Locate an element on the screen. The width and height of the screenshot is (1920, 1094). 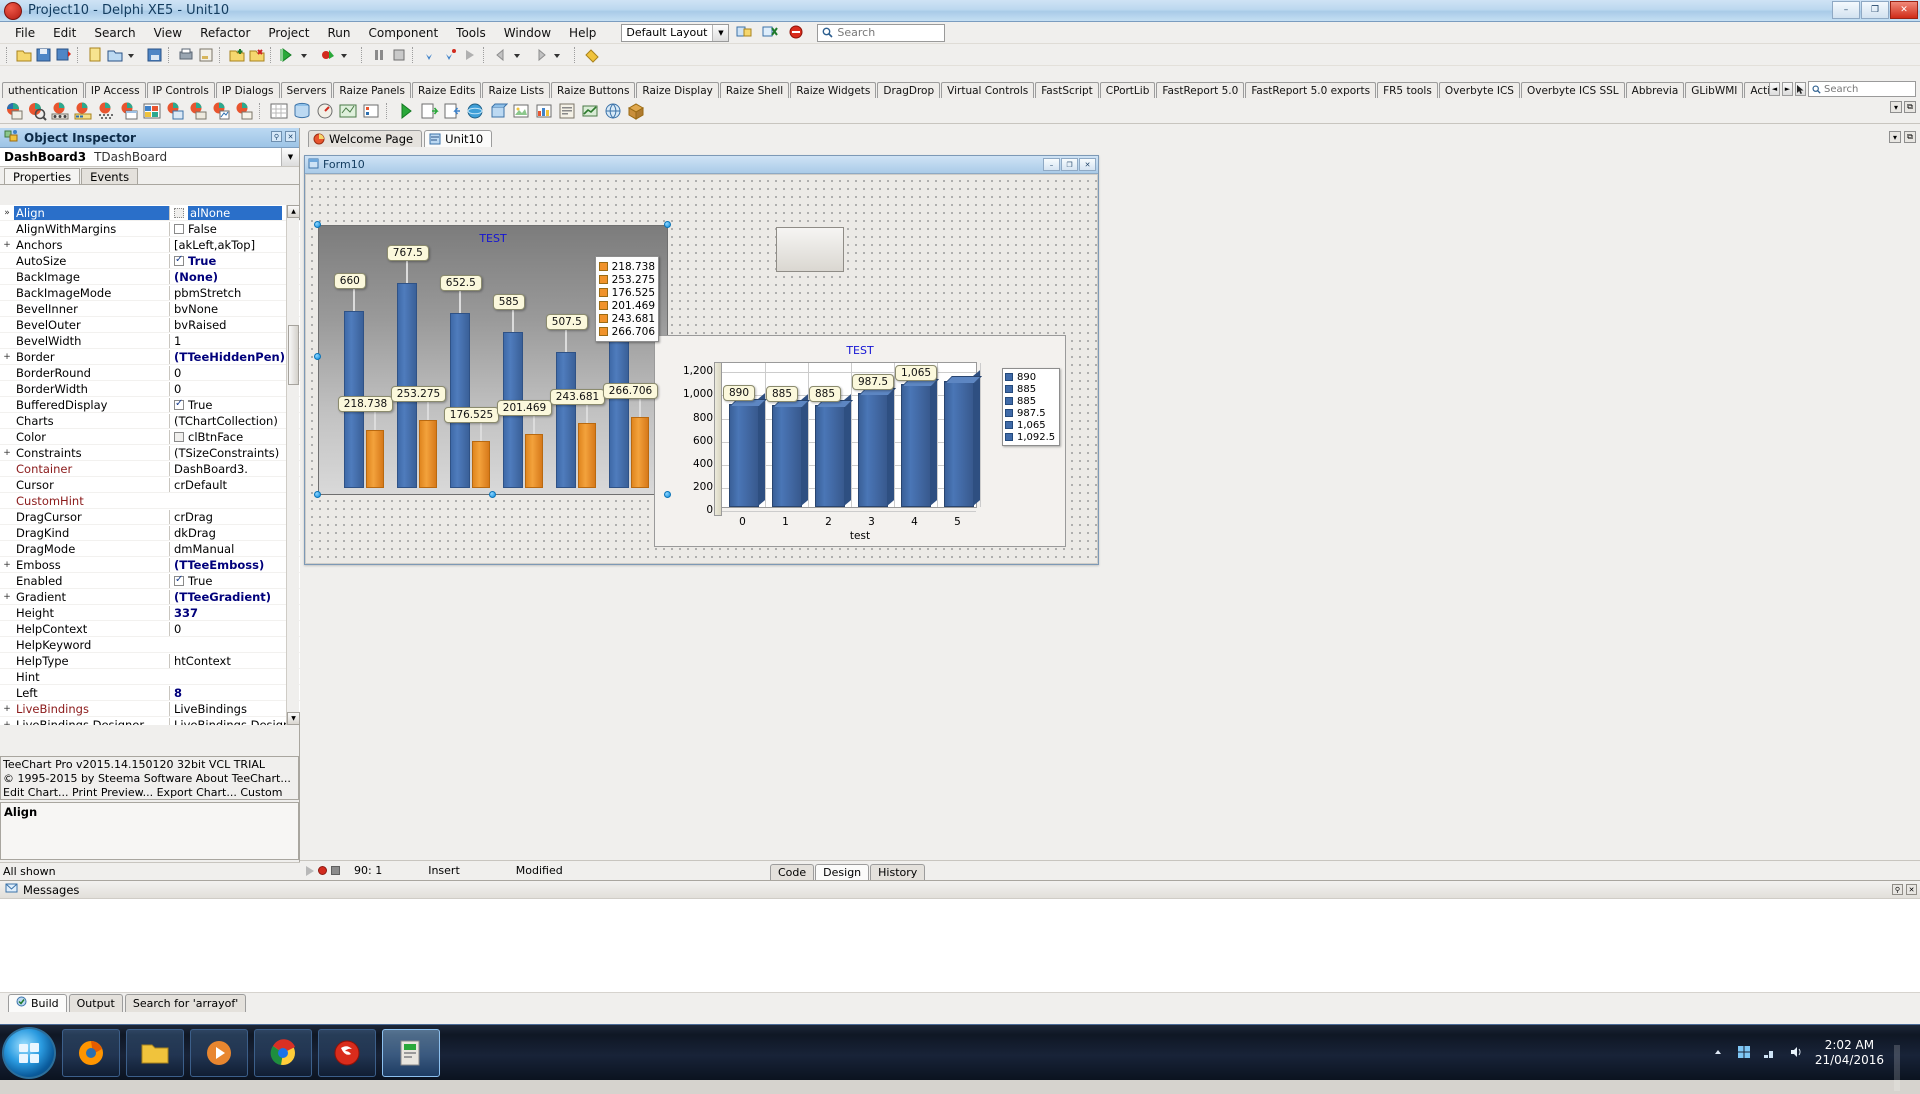
palette-tab-fr5-tools: FR5 tools is located at coordinates (1407, 90).